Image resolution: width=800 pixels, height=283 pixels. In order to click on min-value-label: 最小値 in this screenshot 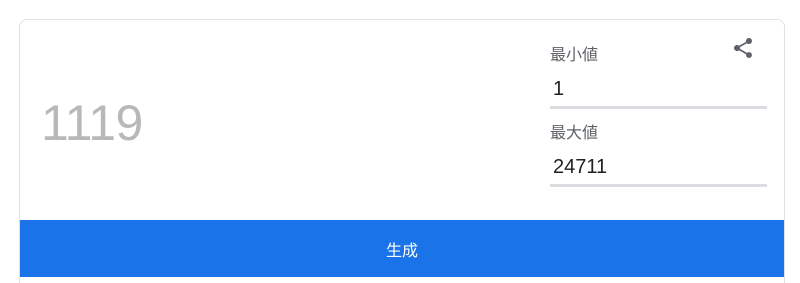, I will do `click(574, 55)`.